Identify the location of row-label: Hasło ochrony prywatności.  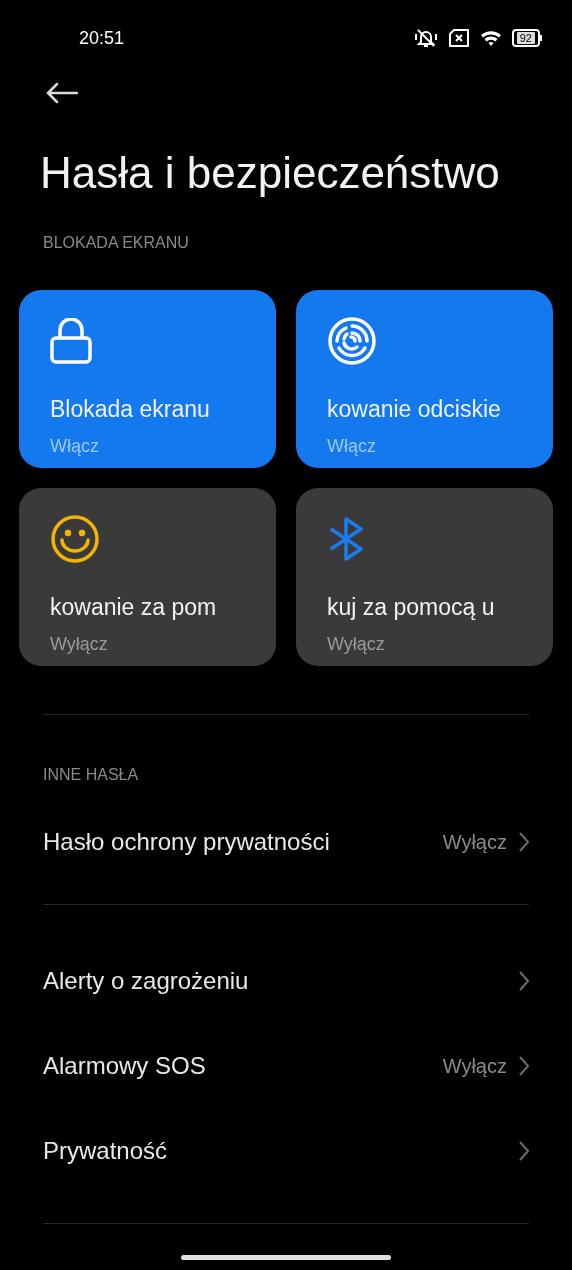
(186, 841).